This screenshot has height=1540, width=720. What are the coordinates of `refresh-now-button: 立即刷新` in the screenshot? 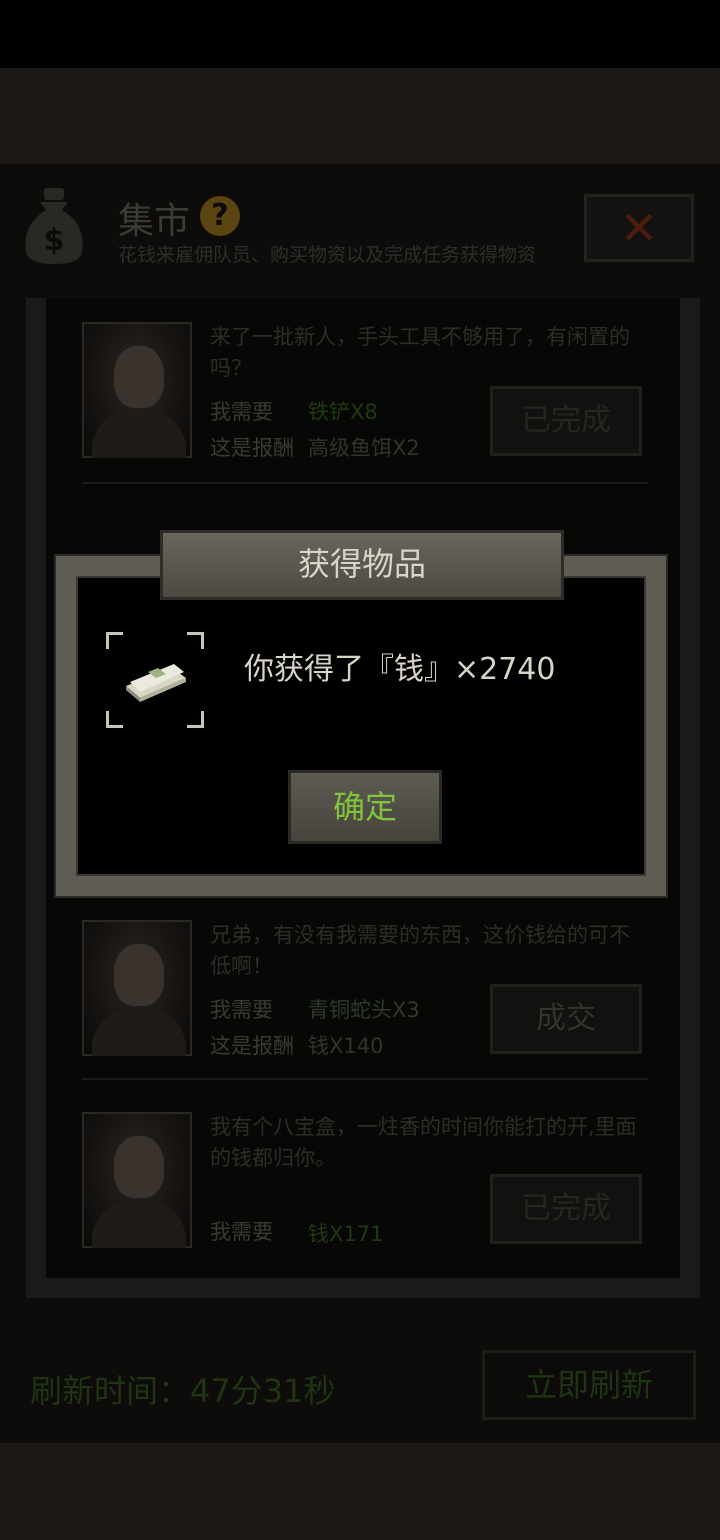 It's located at (589, 1385).